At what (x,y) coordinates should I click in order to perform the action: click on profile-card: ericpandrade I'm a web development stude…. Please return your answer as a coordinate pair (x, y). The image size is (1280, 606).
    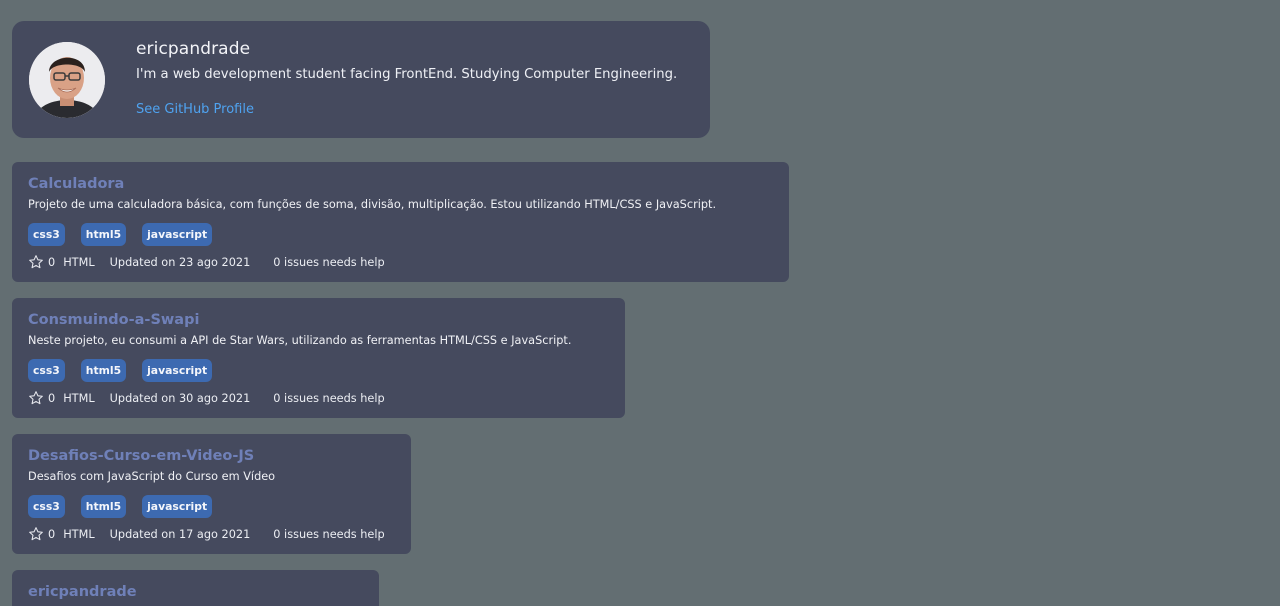
    Looking at the image, I should click on (361, 79).